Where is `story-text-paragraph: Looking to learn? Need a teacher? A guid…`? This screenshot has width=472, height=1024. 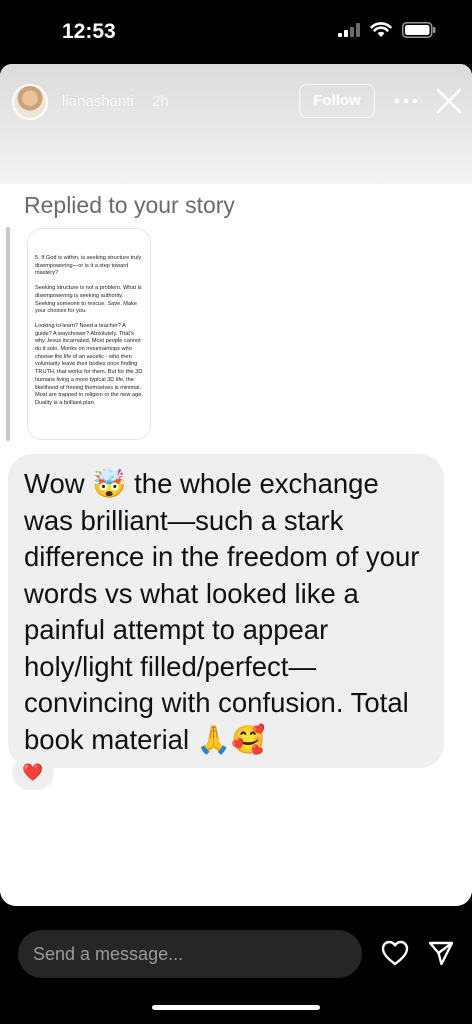 story-text-paragraph: Looking to learn? Need a teacher? A guid… is located at coordinates (89, 364).